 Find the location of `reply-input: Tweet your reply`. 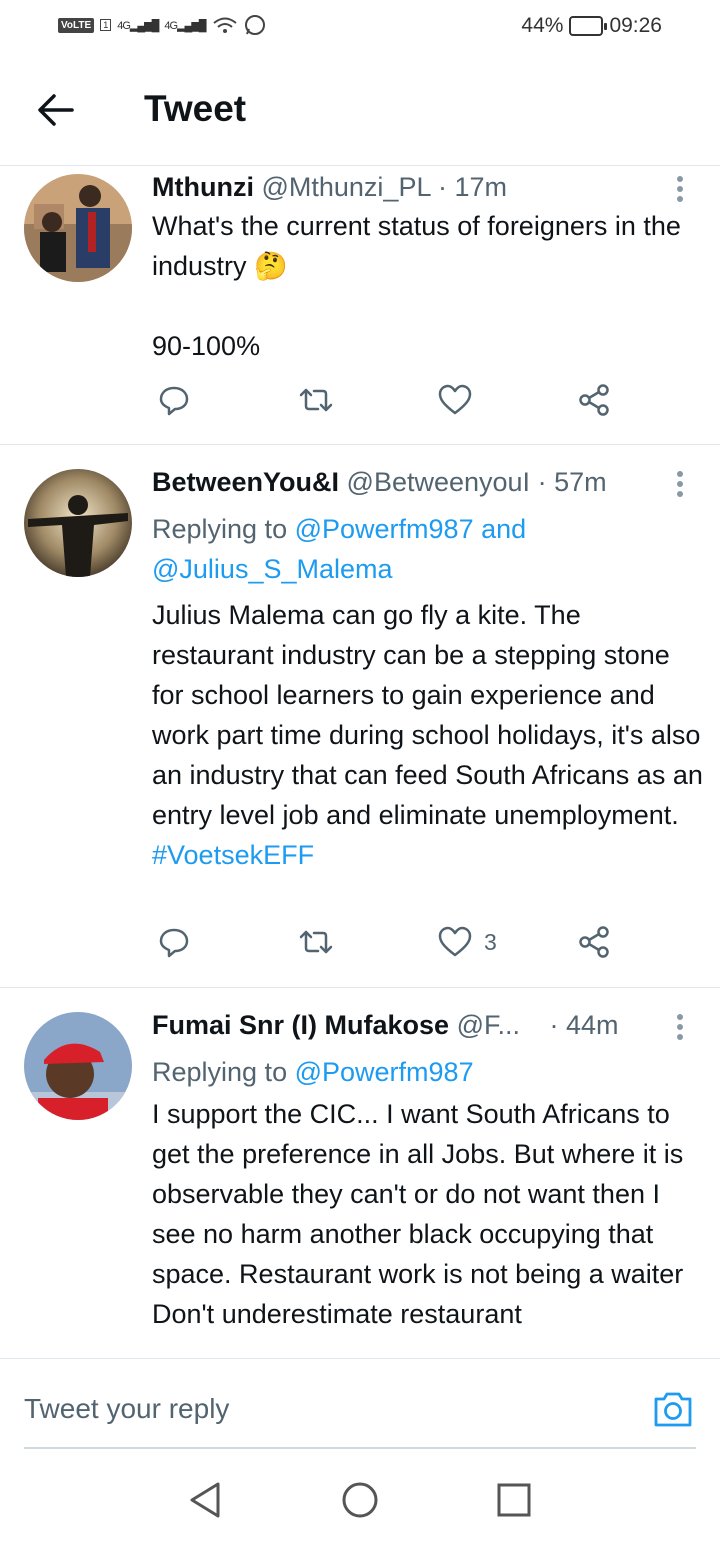

reply-input: Tweet your reply is located at coordinates (126, 1409).